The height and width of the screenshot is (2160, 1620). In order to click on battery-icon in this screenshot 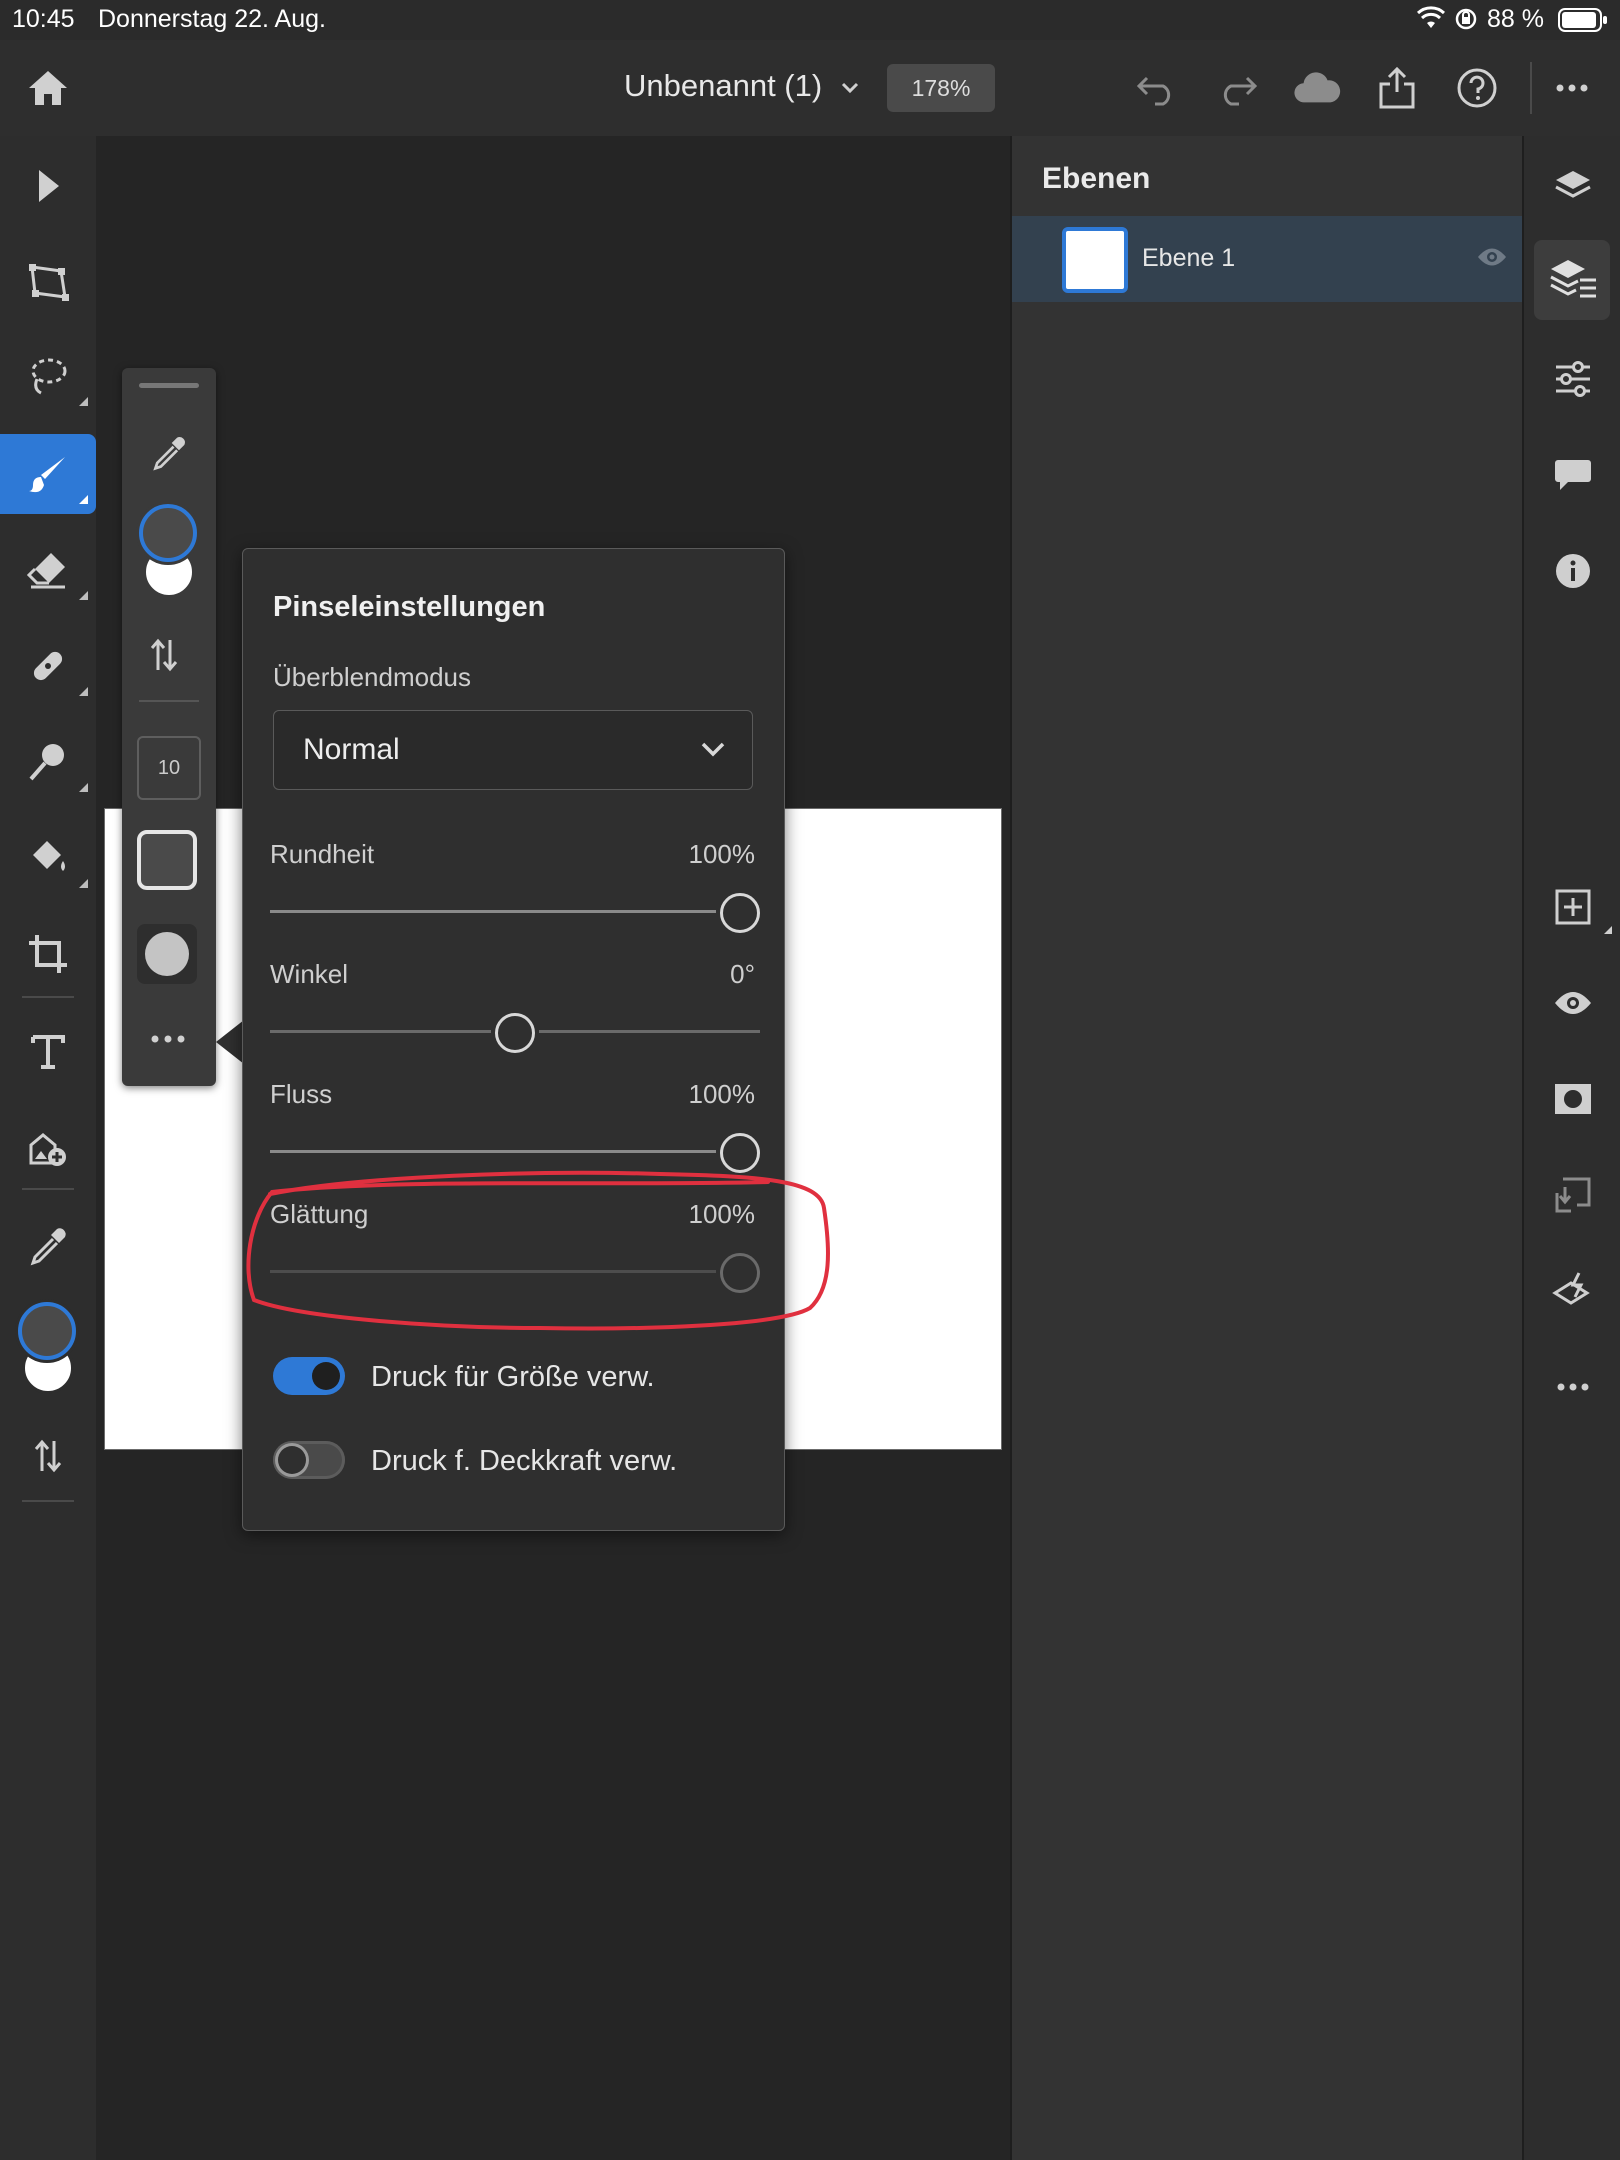, I will do `click(1583, 20)`.